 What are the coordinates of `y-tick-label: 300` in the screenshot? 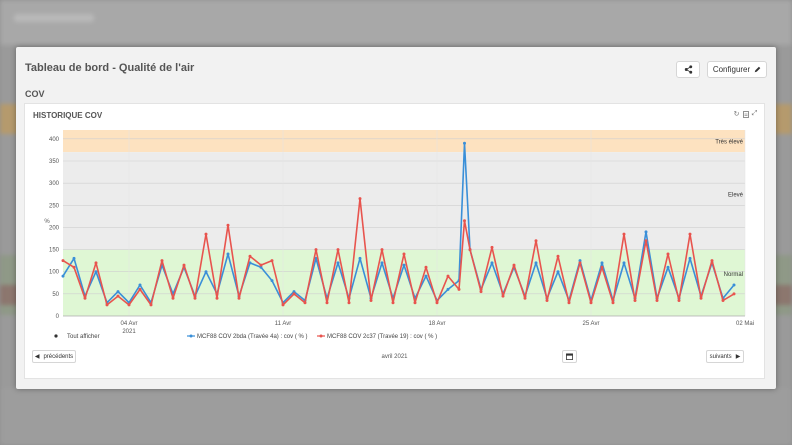 It's located at (54, 184).